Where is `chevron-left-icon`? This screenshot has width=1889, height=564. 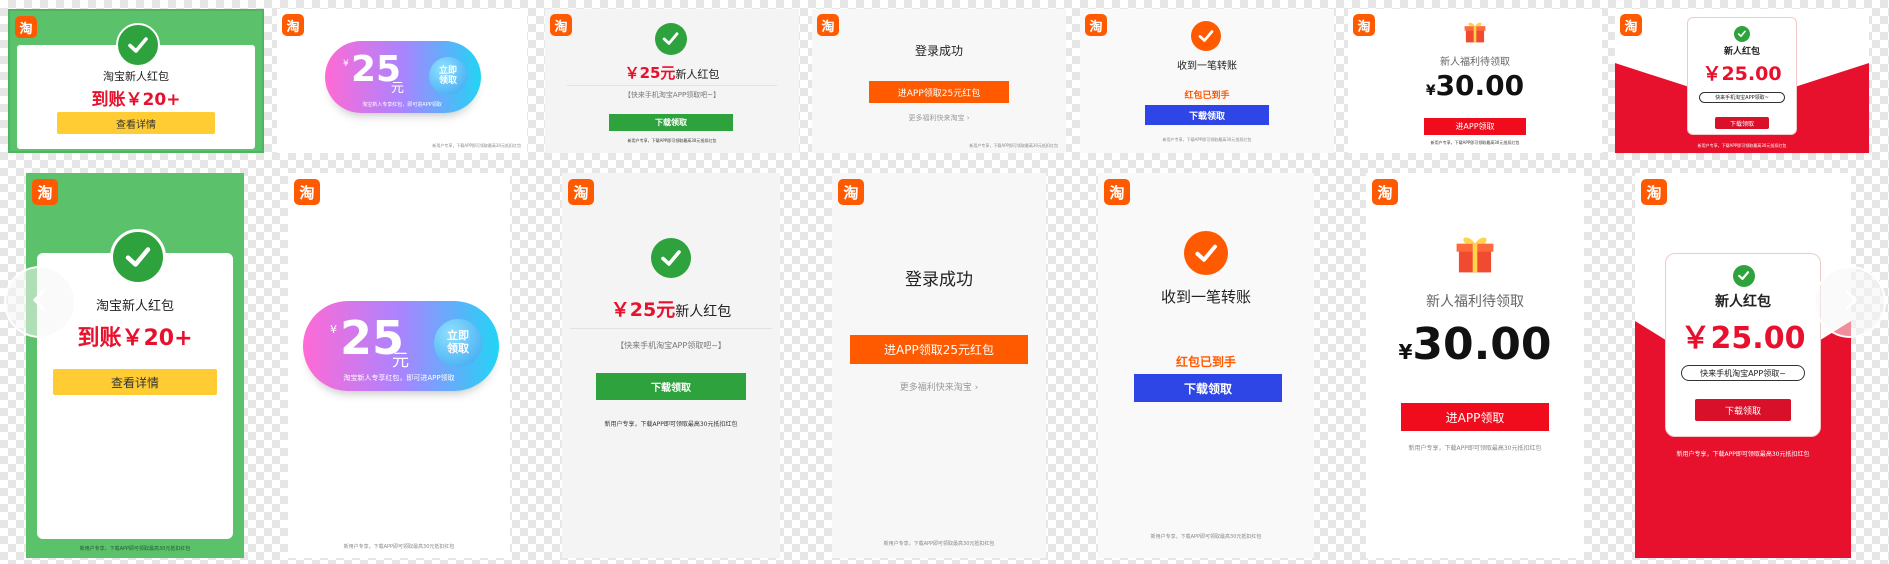 chevron-left-icon is located at coordinates (40, 302).